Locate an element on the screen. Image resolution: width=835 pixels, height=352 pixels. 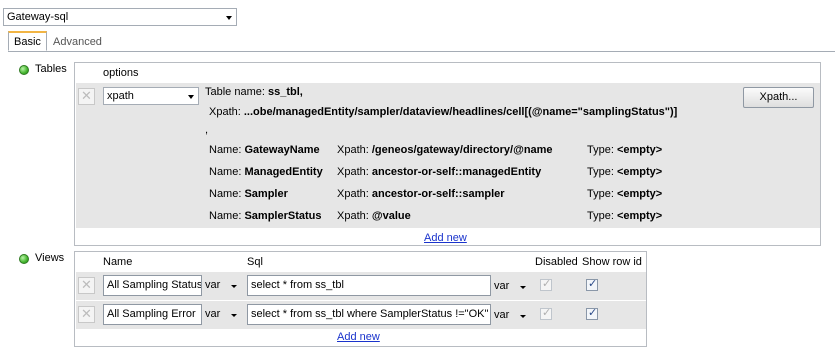
table-type-select: xpath is located at coordinates (151, 96).